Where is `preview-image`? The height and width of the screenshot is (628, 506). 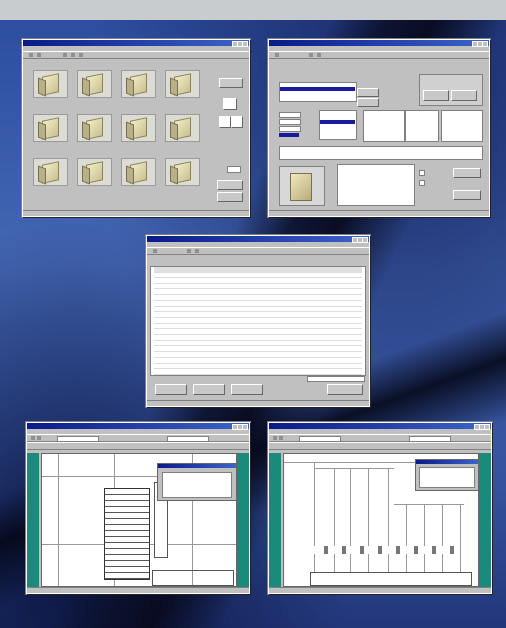
preview-image is located at coordinates (302, 186).